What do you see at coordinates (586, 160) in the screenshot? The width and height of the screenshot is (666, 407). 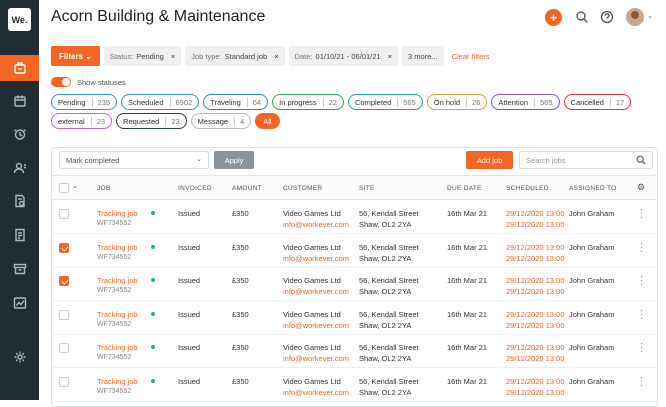 I see `search-jobs-input: Search jobs` at bounding box center [586, 160].